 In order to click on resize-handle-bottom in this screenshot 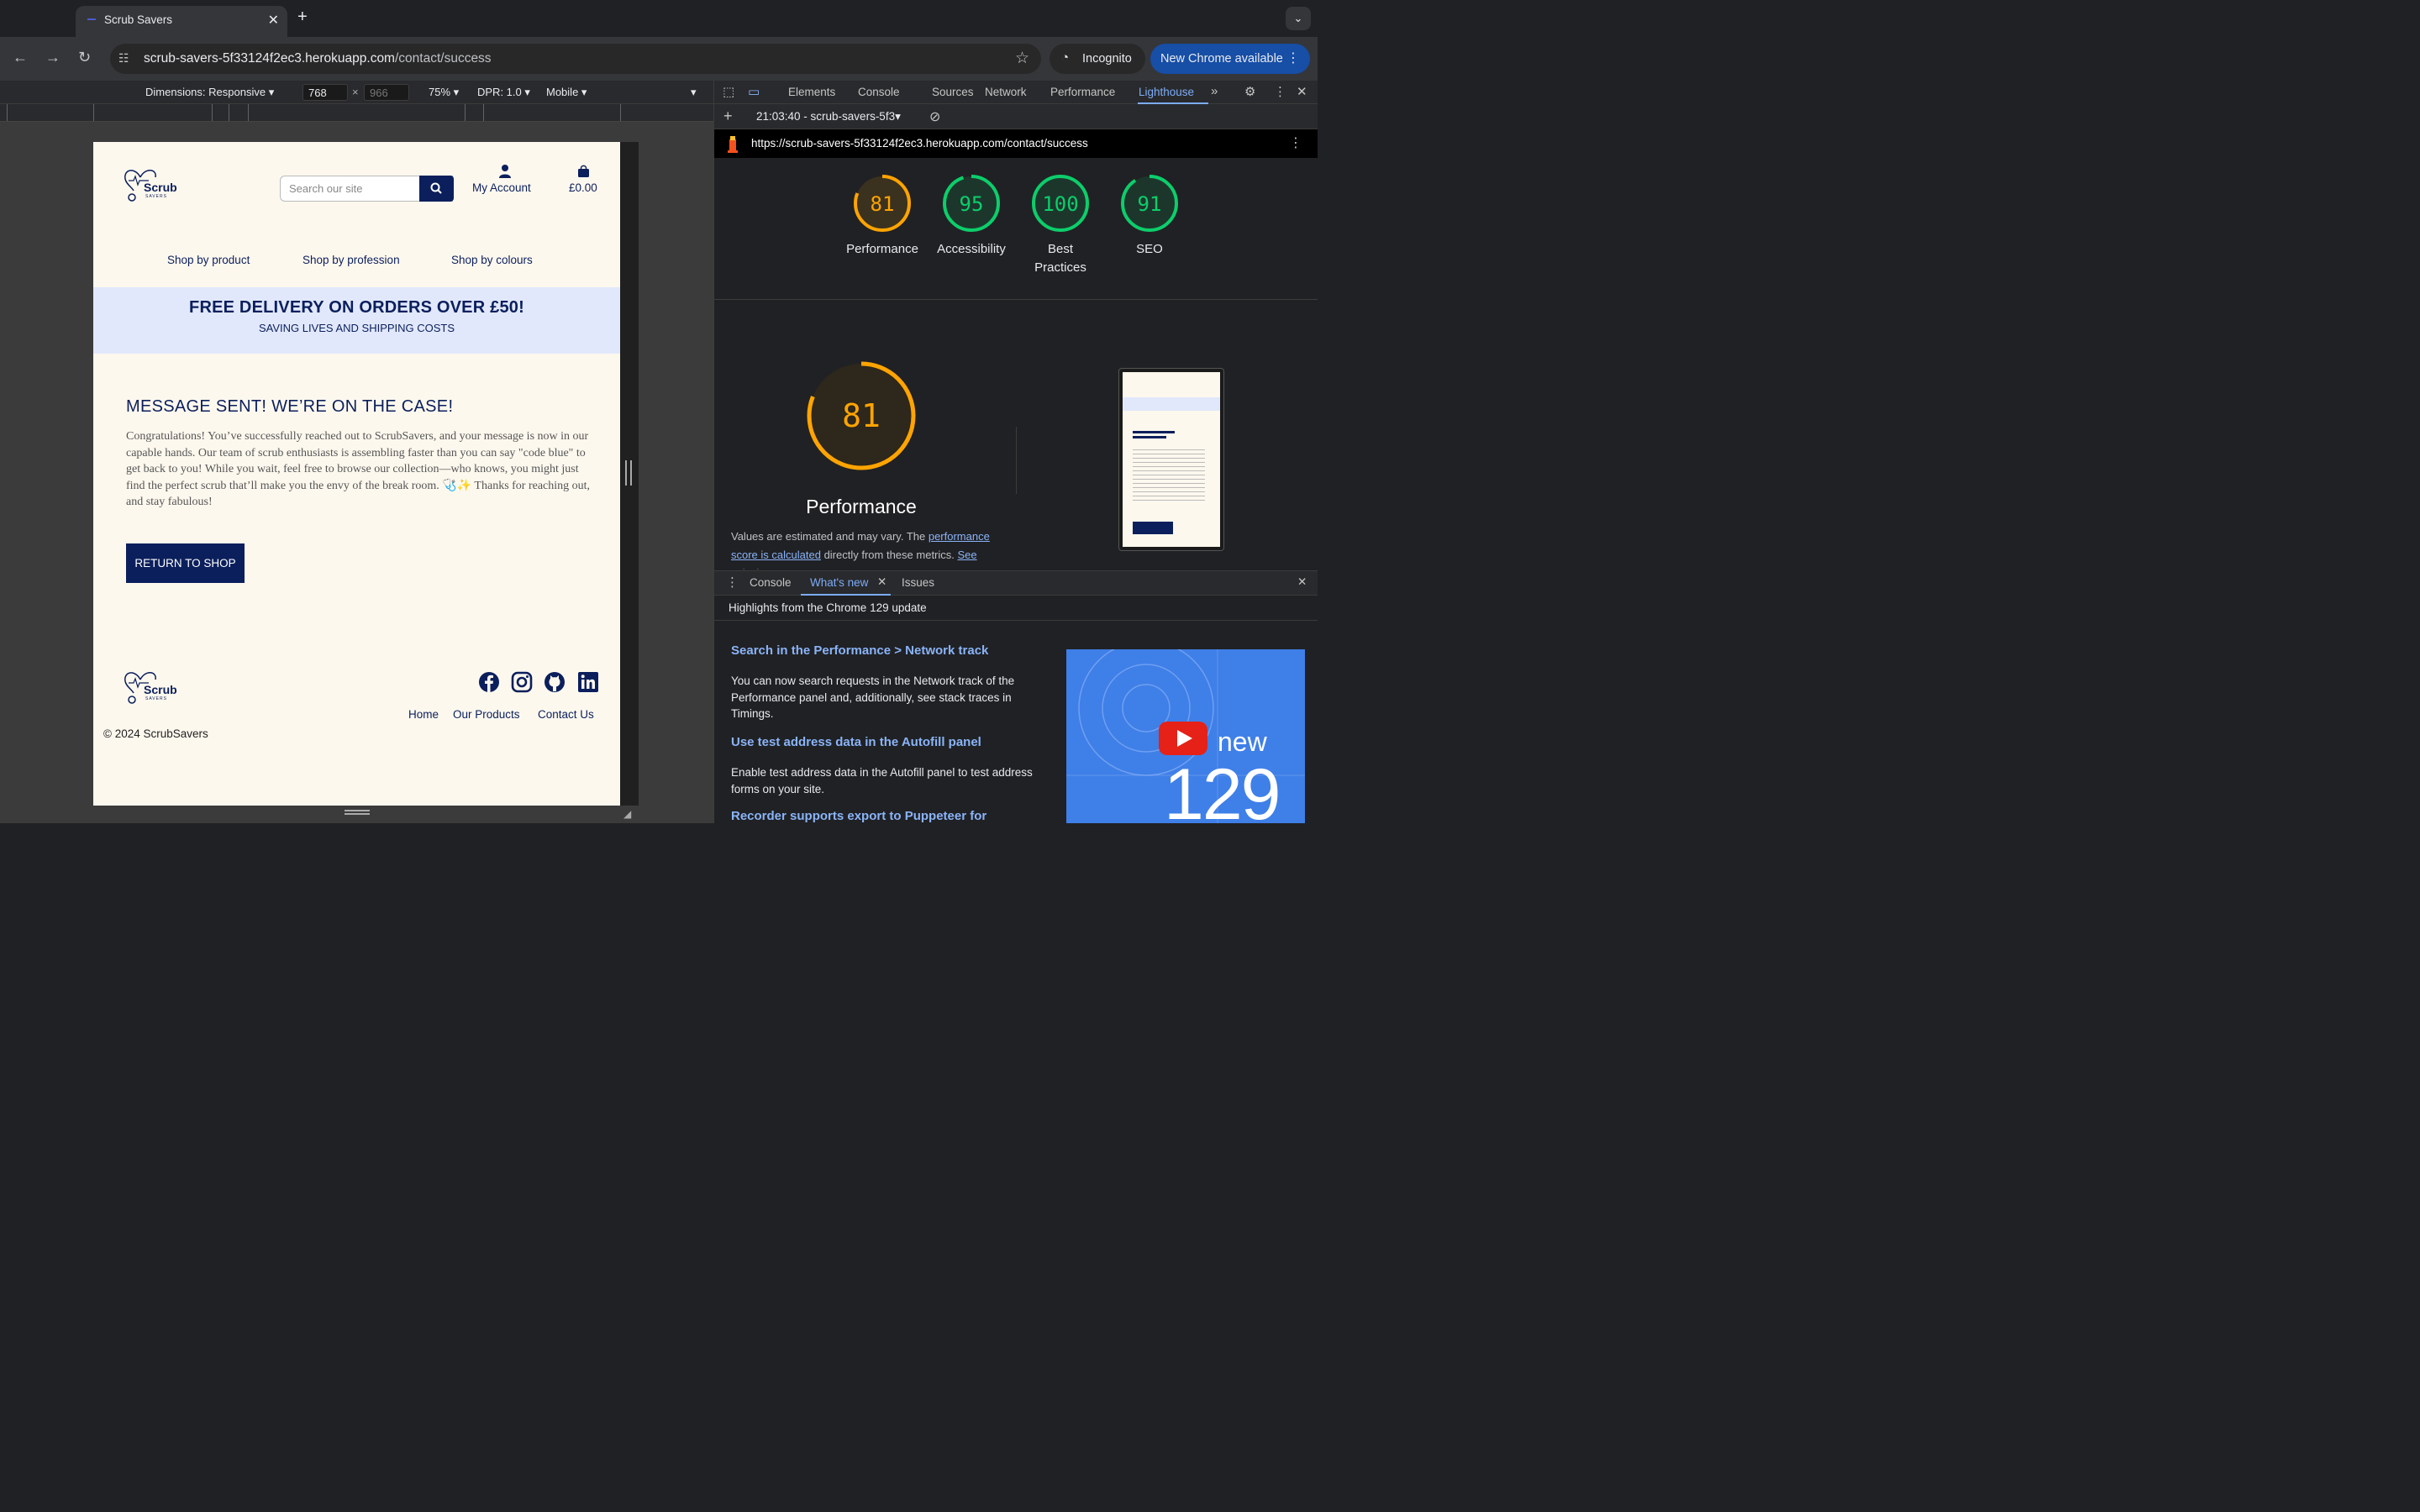, I will do `click(357, 812)`.